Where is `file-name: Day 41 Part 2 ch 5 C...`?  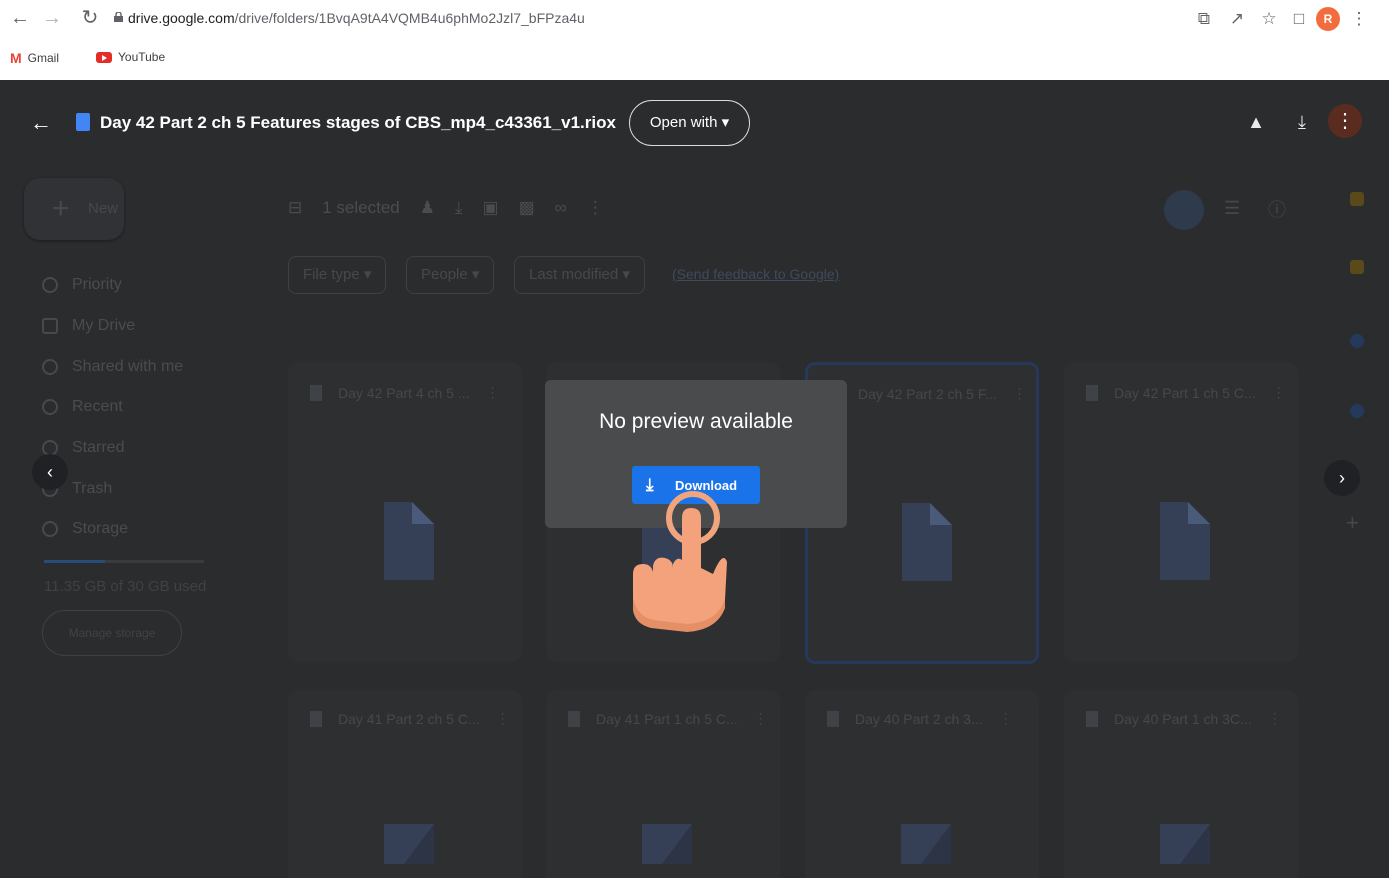
file-name: Day 41 Part 2 ch 5 C... is located at coordinates (409, 718).